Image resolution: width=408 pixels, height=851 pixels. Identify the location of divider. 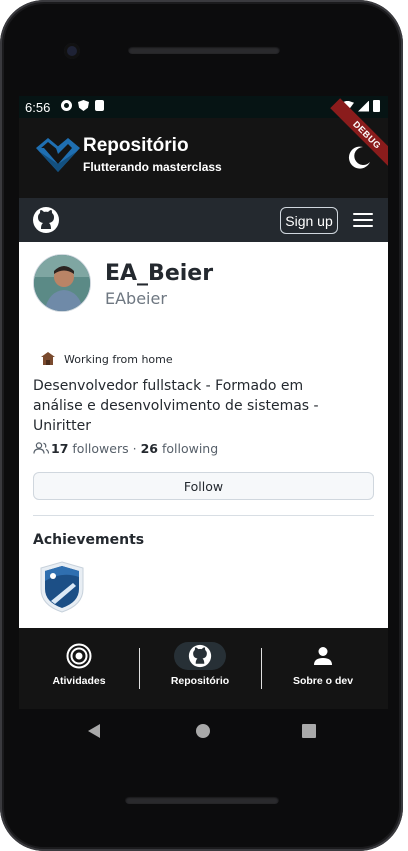
(203, 515).